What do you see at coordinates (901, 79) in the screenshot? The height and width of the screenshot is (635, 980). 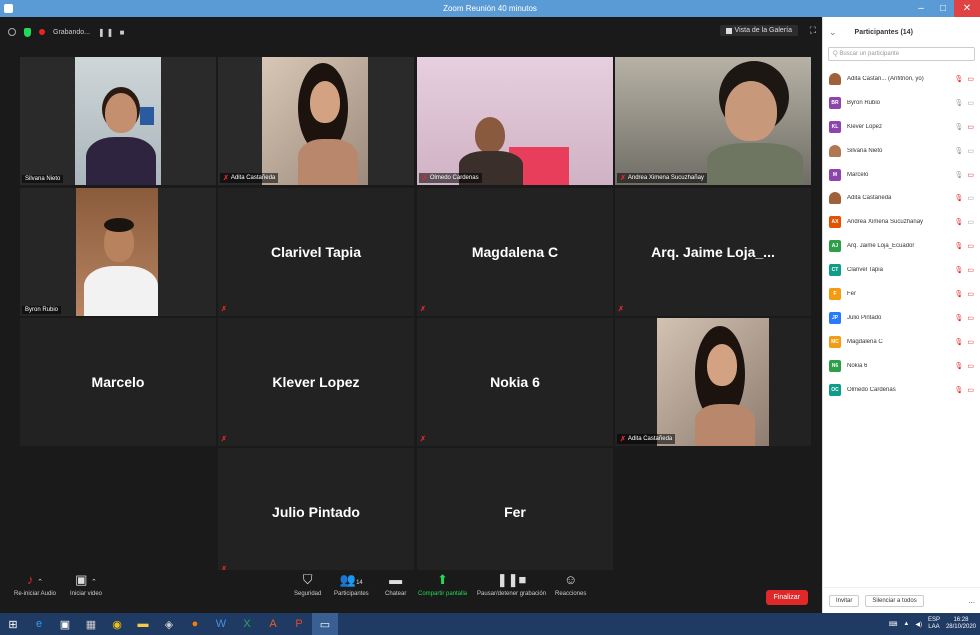 I see `participant-row: Adita Castañ... (Anfitrión, yo) 🎙 ▭` at bounding box center [901, 79].